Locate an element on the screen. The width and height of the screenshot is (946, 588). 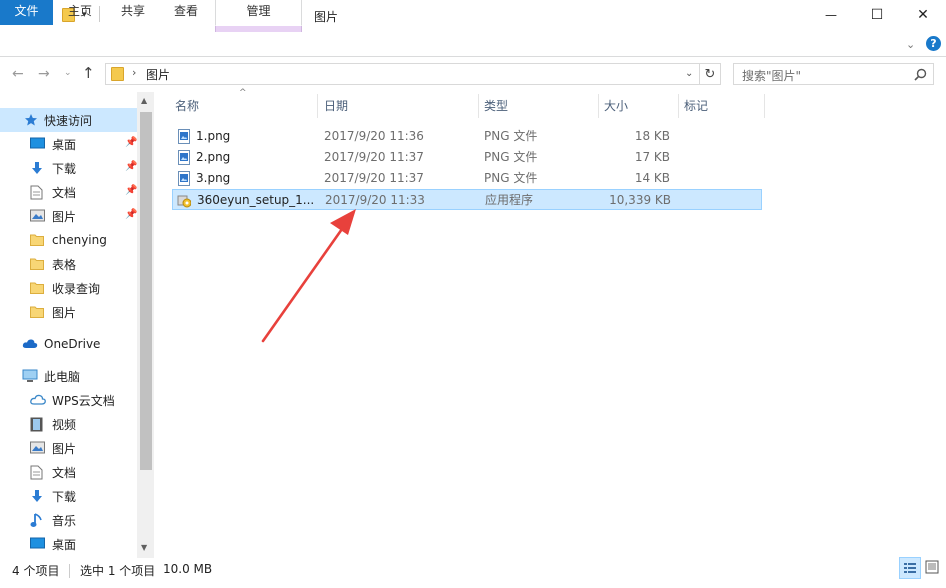
address-history-chevron-icon: ⌄ is located at coordinates (689, 73).